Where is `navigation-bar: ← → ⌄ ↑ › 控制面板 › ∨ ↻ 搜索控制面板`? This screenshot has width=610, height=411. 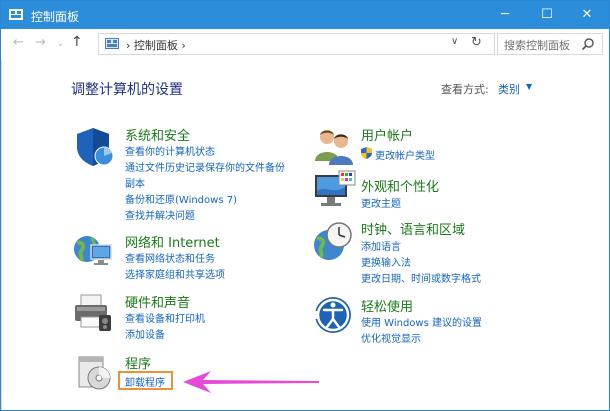 navigation-bar: ← → ⌄ ↑ › 控制面板 › ∨ ↻ 搜索控制面板 is located at coordinates (305, 44).